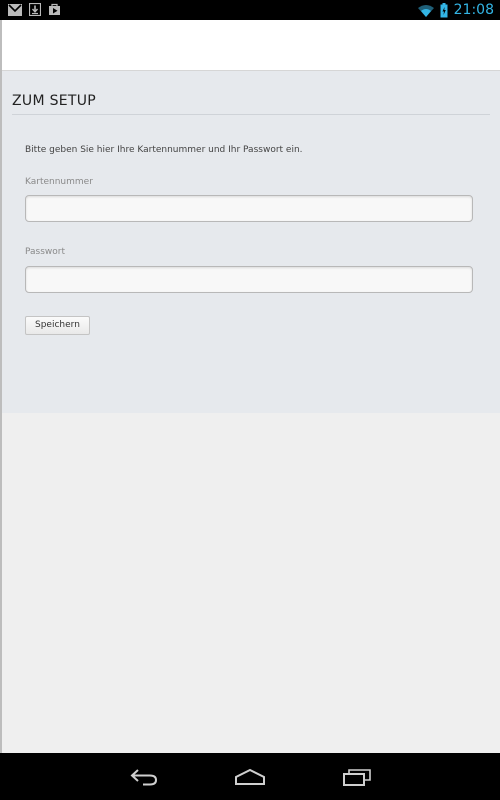 Image resolution: width=500 pixels, height=800 pixels. Describe the element at coordinates (45, 252) in the screenshot. I see `password-label: Passwort` at that location.